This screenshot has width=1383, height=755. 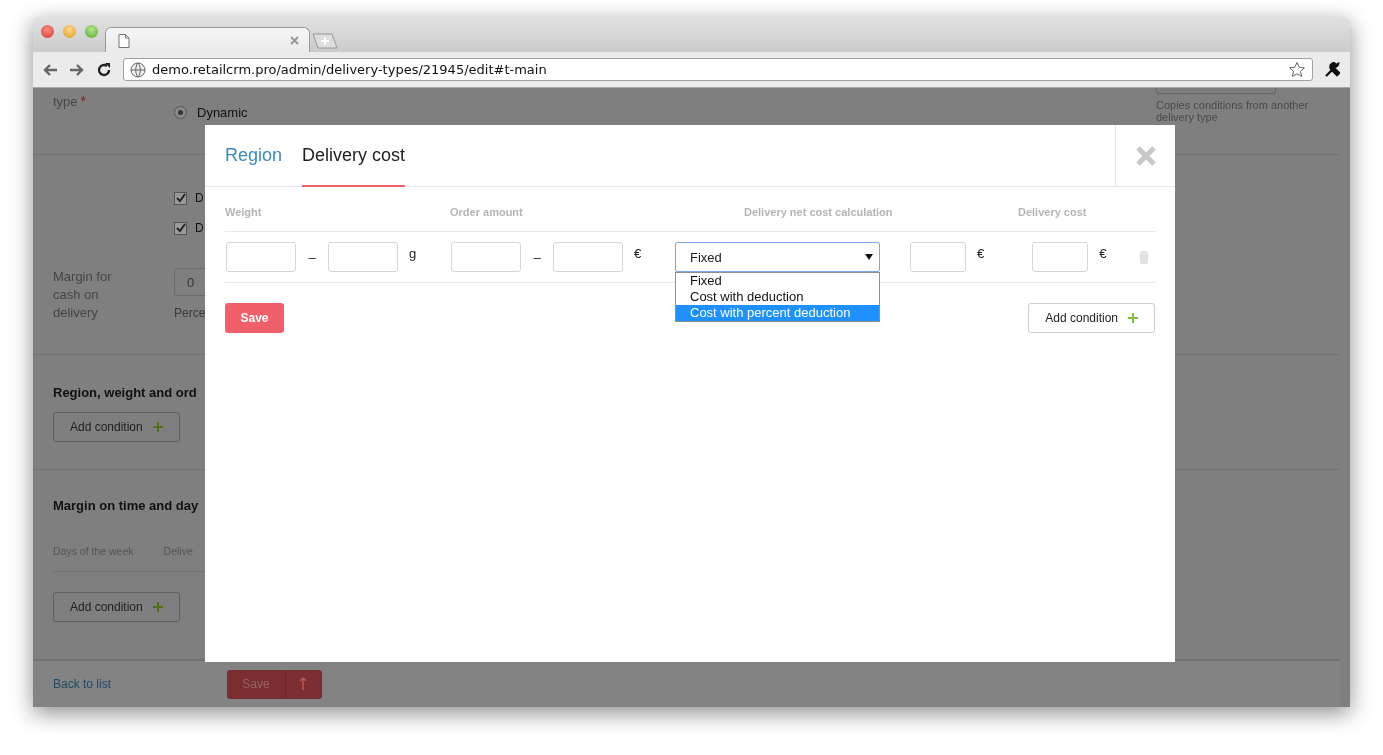 What do you see at coordinates (83, 101) in the screenshot?
I see `required-mark: *` at bounding box center [83, 101].